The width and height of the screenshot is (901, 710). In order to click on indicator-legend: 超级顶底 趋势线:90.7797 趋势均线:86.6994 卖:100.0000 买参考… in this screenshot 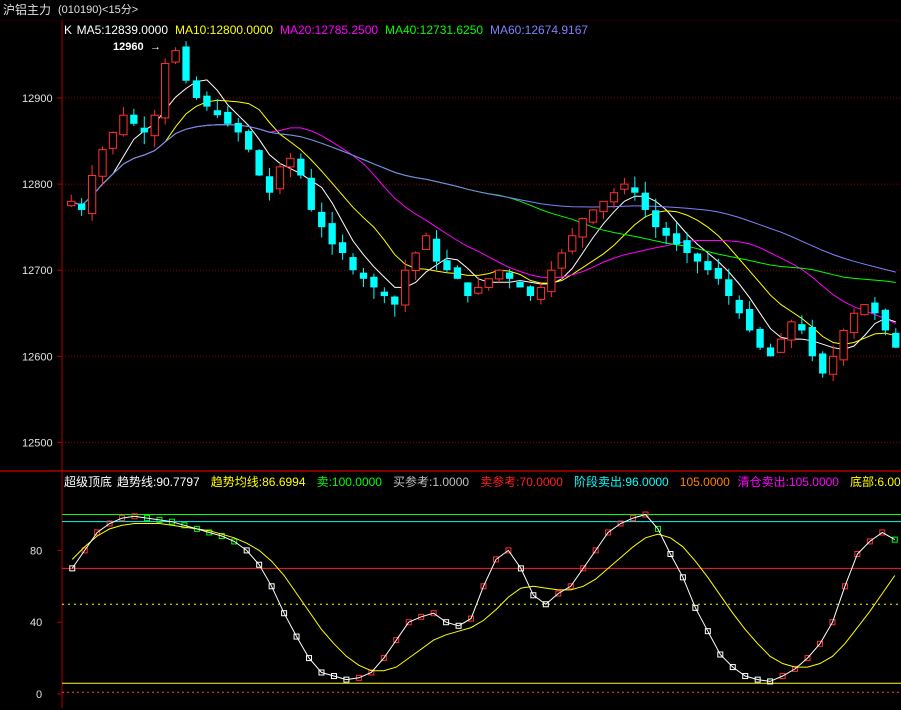, I will do `click(482, 481)`.